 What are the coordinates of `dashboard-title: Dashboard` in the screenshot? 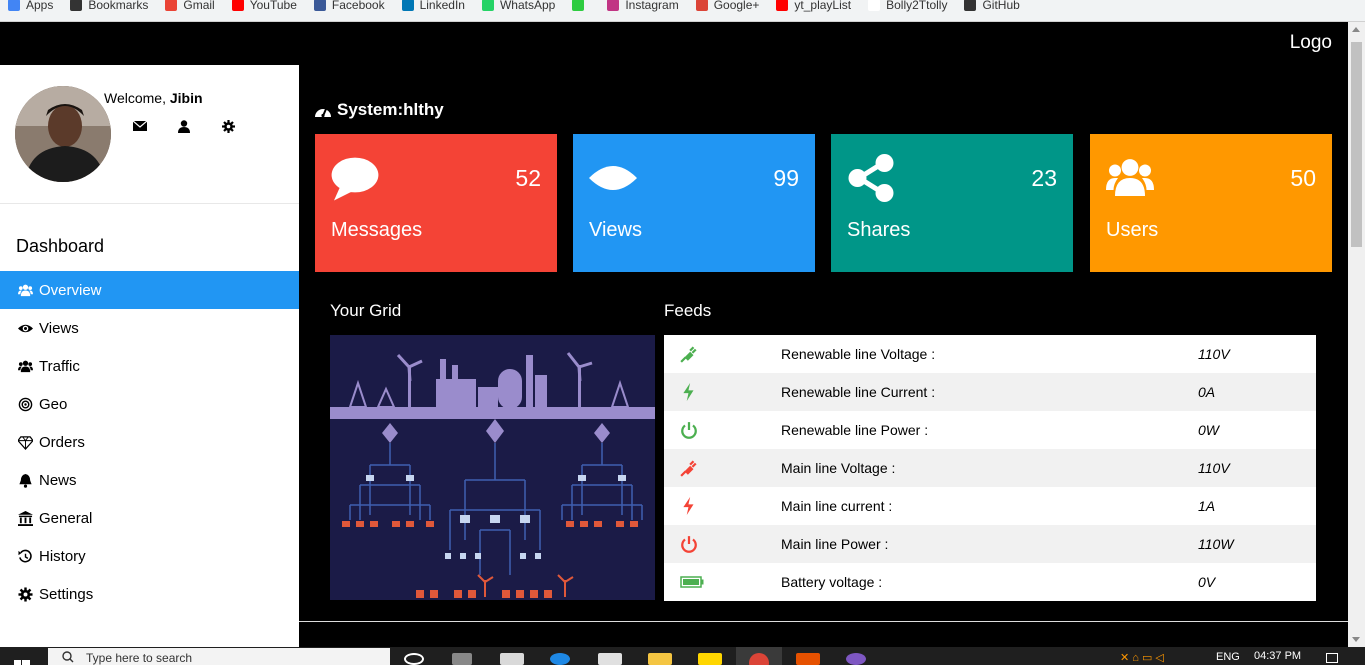 It's located at (60, 246).